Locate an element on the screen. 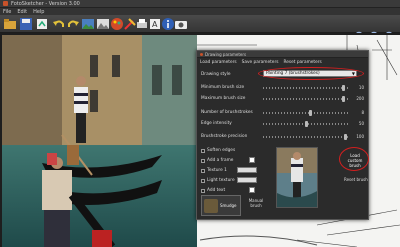  open-icon is located at coordinates (10, 24).